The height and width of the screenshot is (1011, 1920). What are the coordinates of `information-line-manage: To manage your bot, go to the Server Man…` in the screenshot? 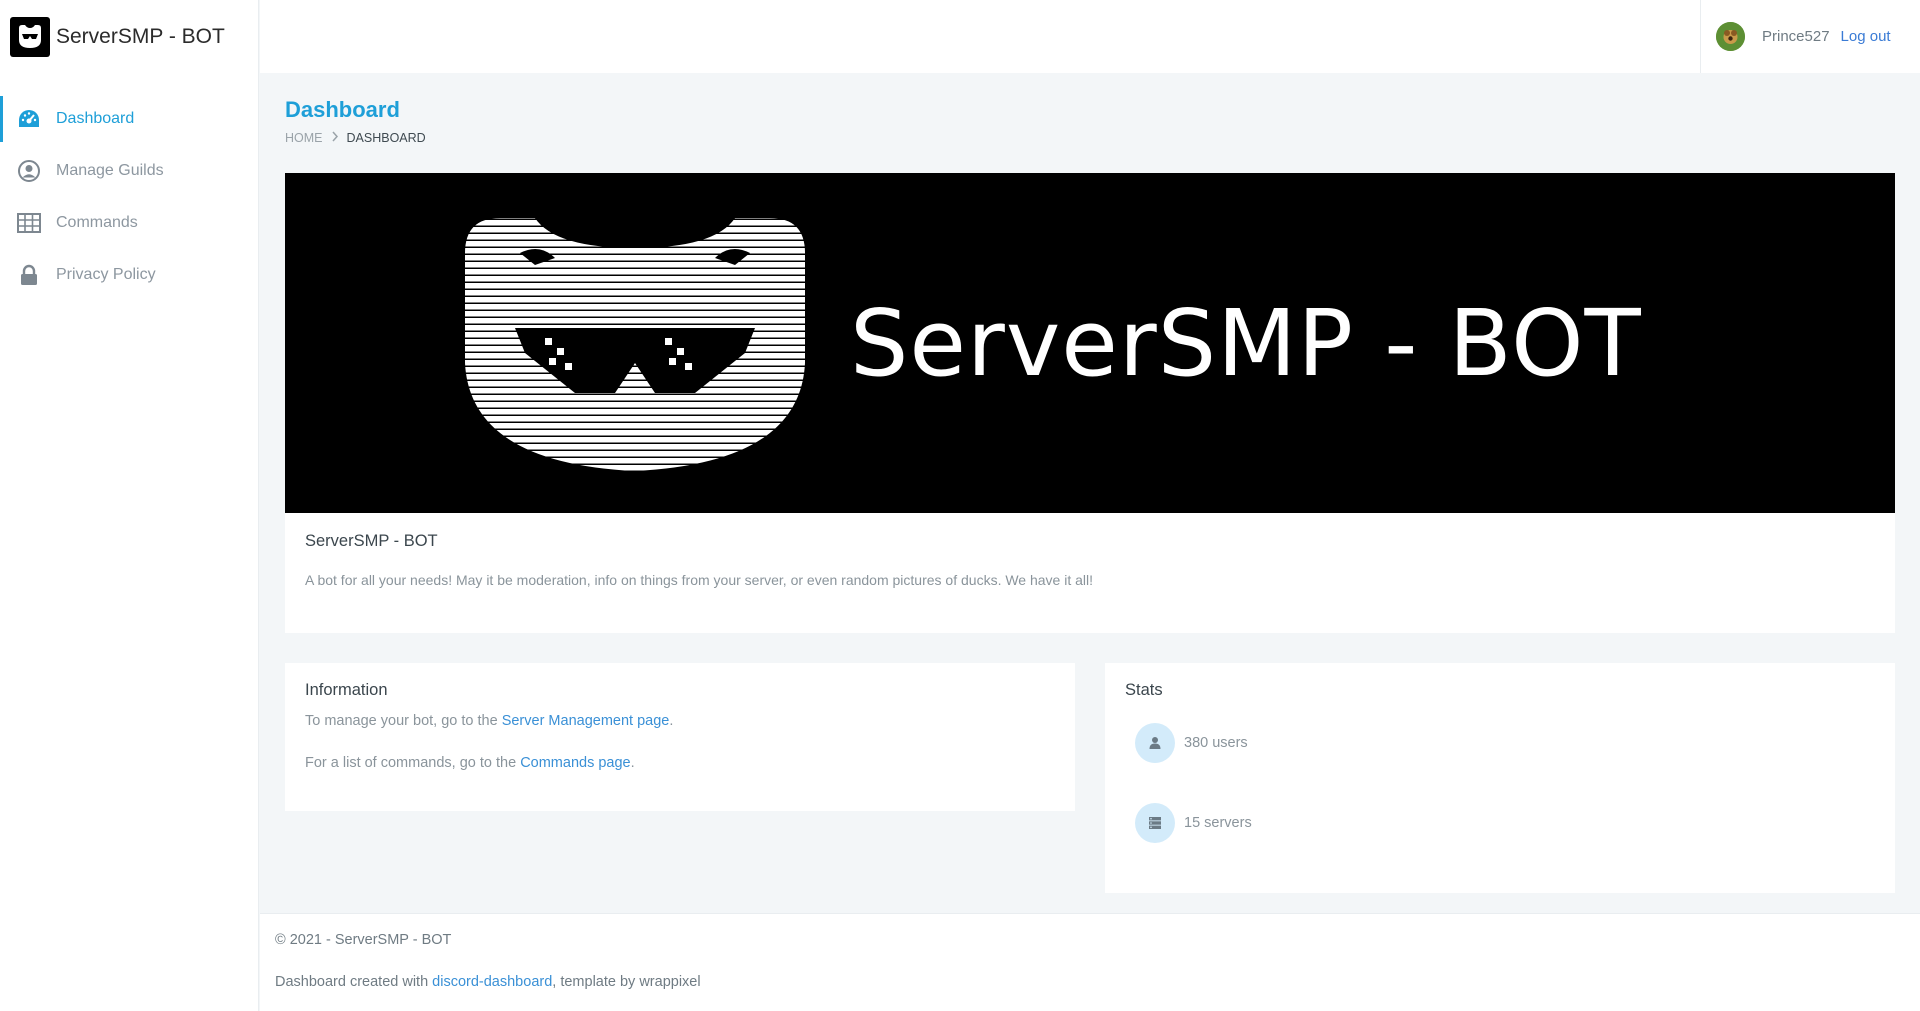 It's located at (489, 721).